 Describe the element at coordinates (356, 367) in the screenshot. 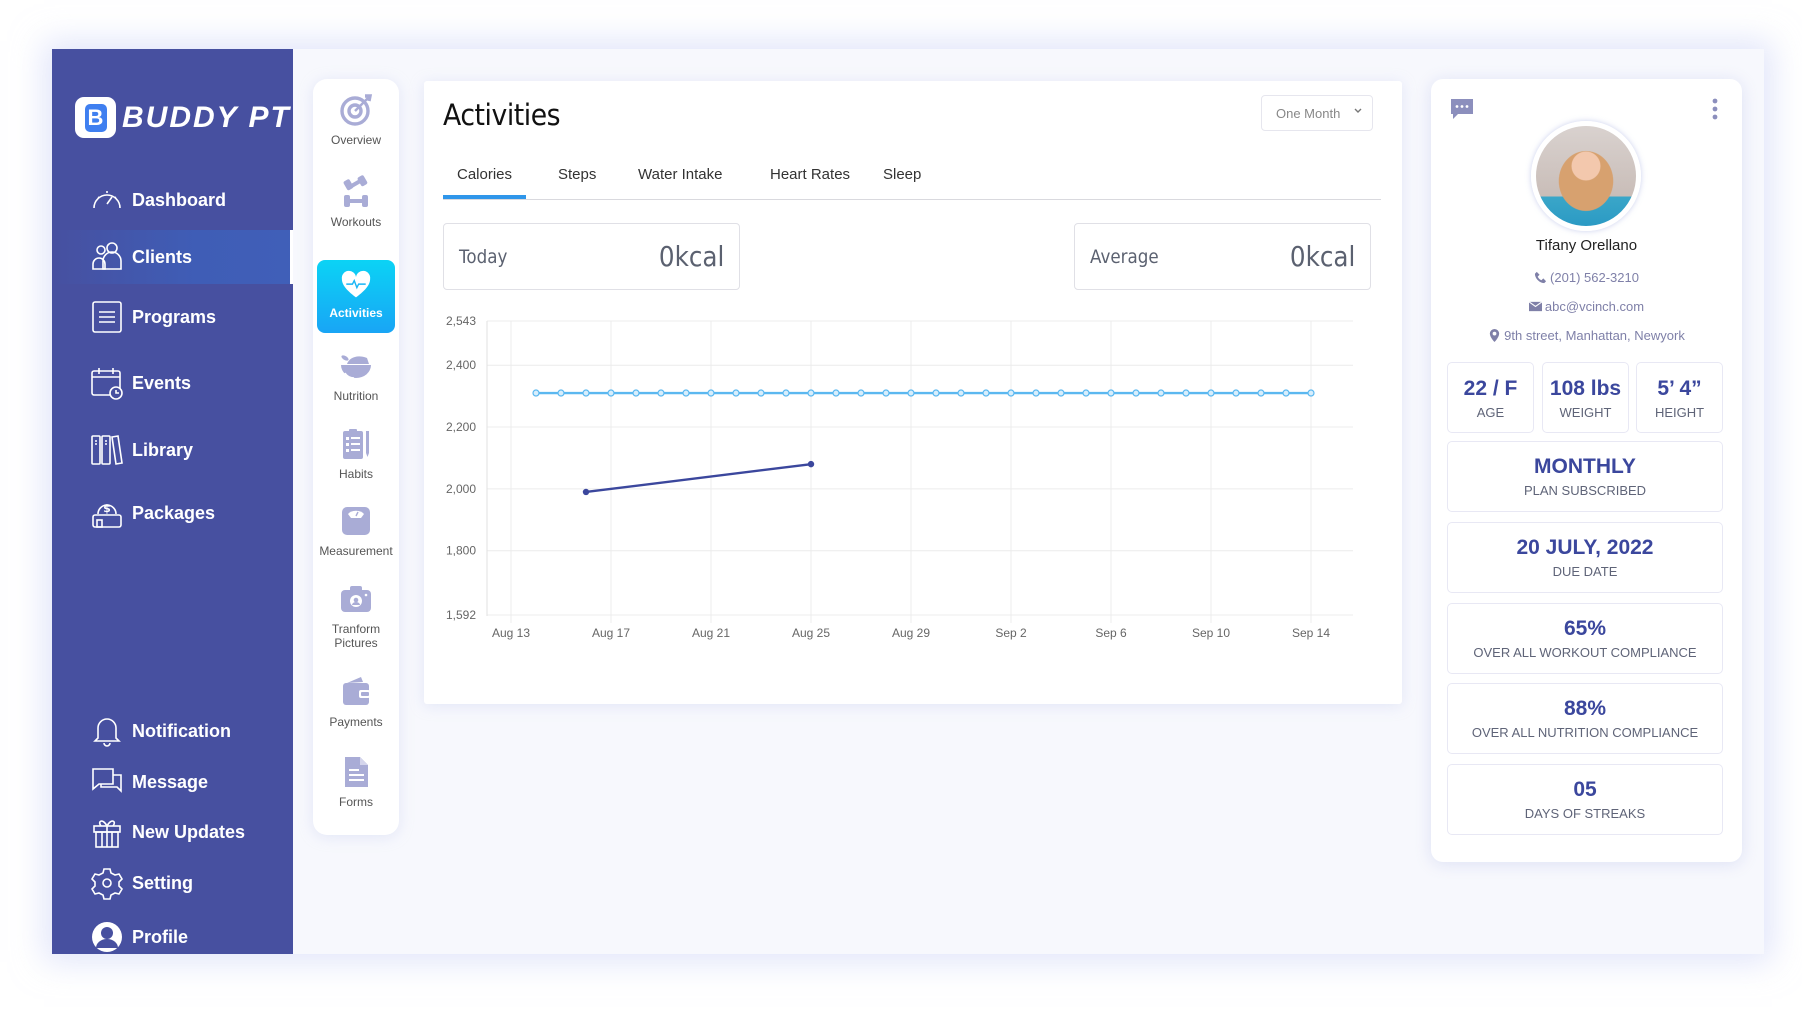

I see `salad-bowl-icon` at that location.